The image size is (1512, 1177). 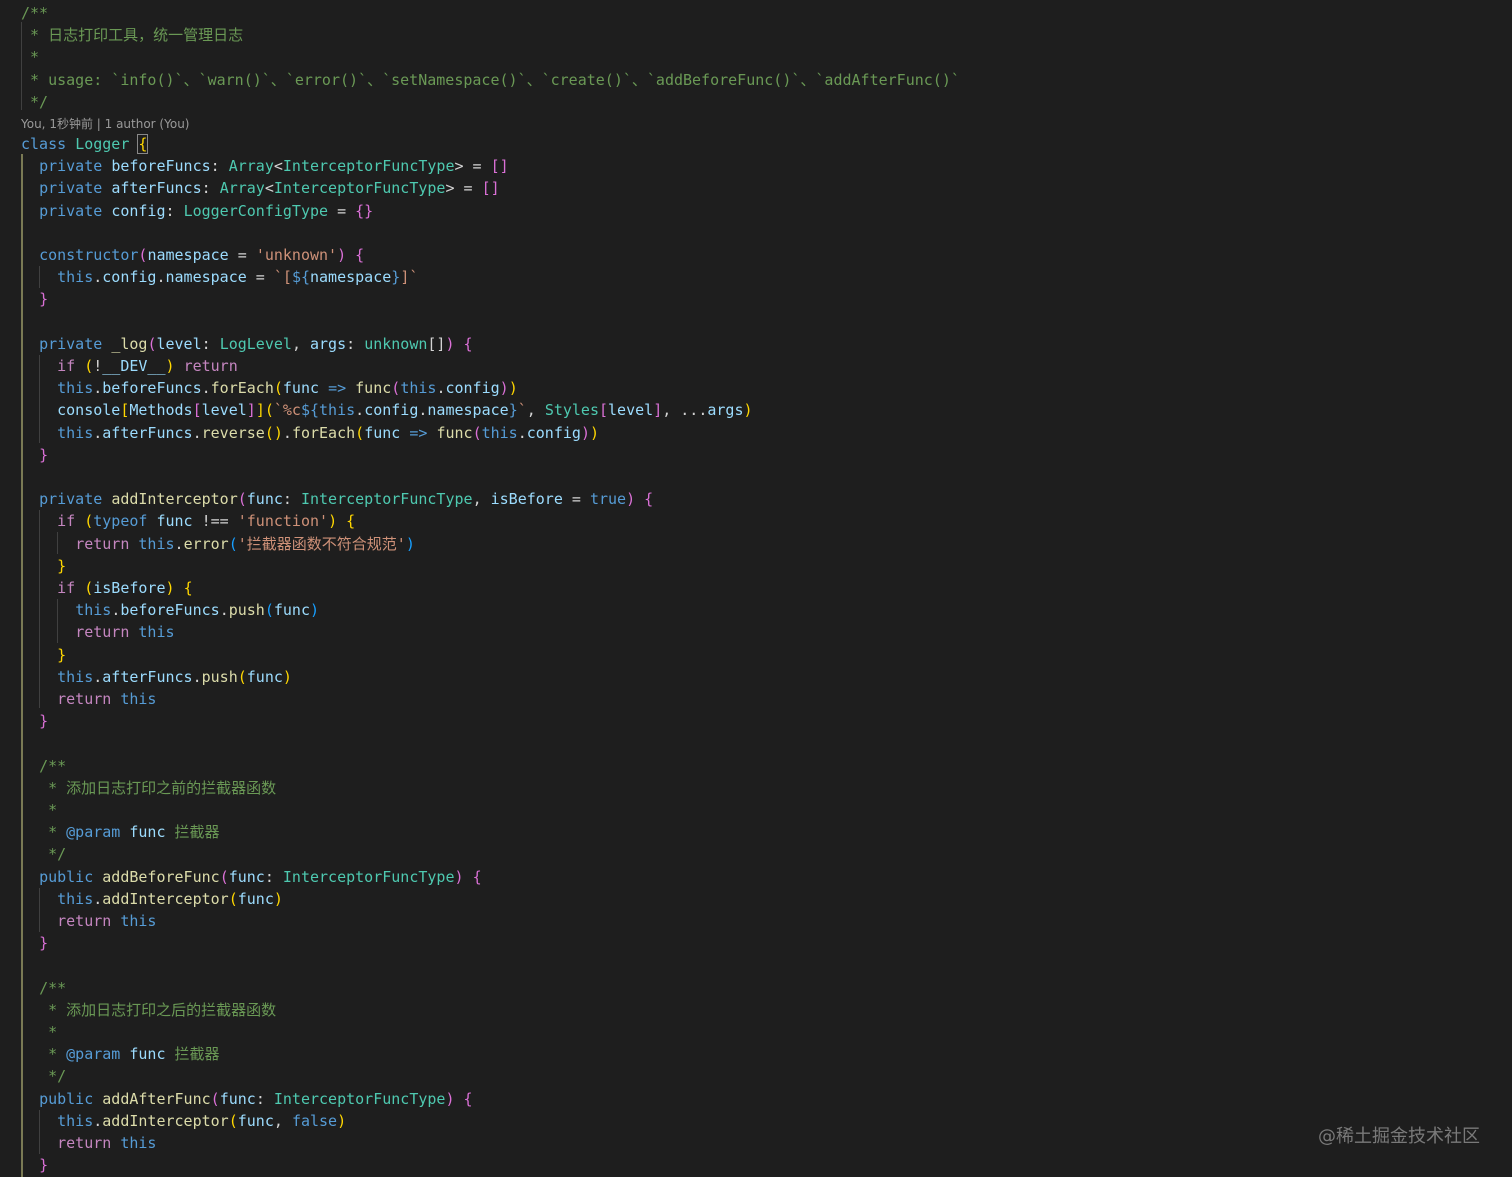 I want to click on code-token: forEach, so click(x=323, y=432).